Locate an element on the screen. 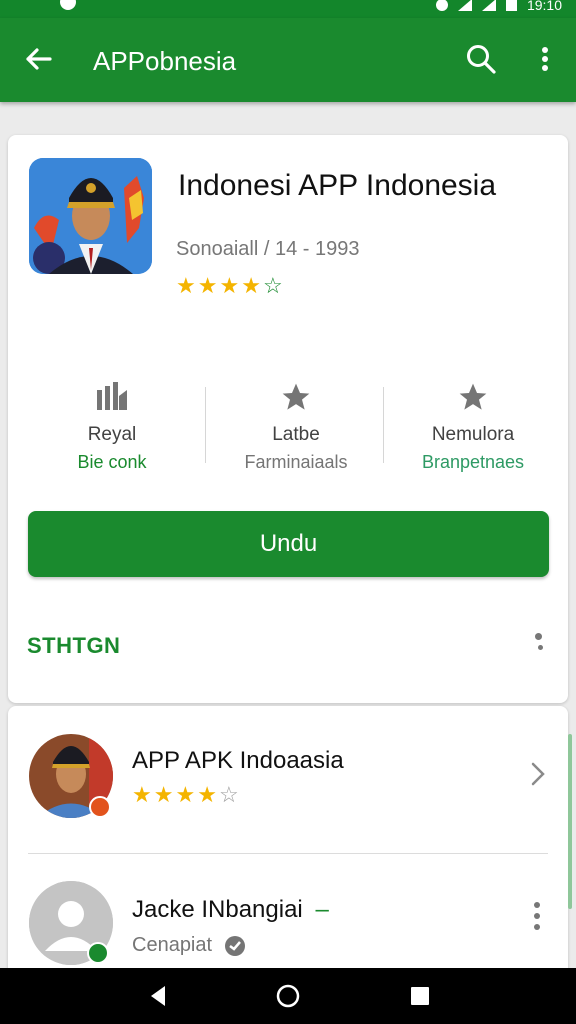 Image resolution: width=576 pixels, height=1024 pixels. app-meta: Sonoaiall / 14 - 1993 is located at coordinates (268, 249).